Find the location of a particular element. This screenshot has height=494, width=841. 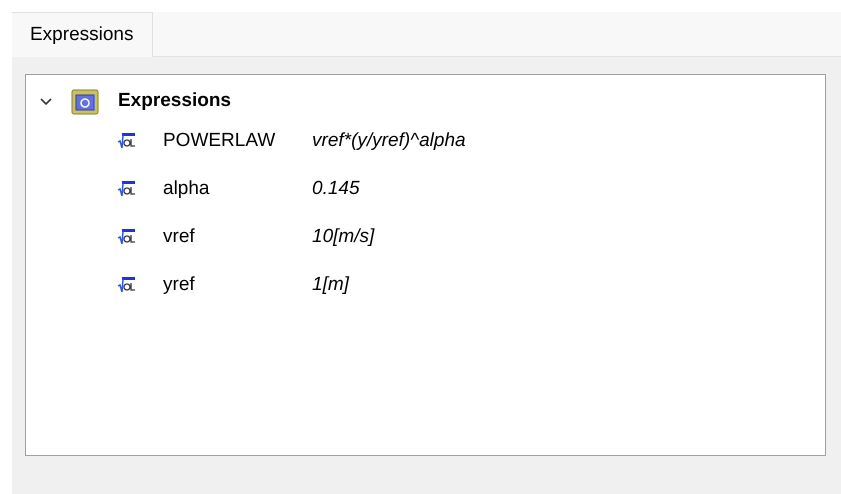

expression-name: vref is located at coordinates (237, 237).